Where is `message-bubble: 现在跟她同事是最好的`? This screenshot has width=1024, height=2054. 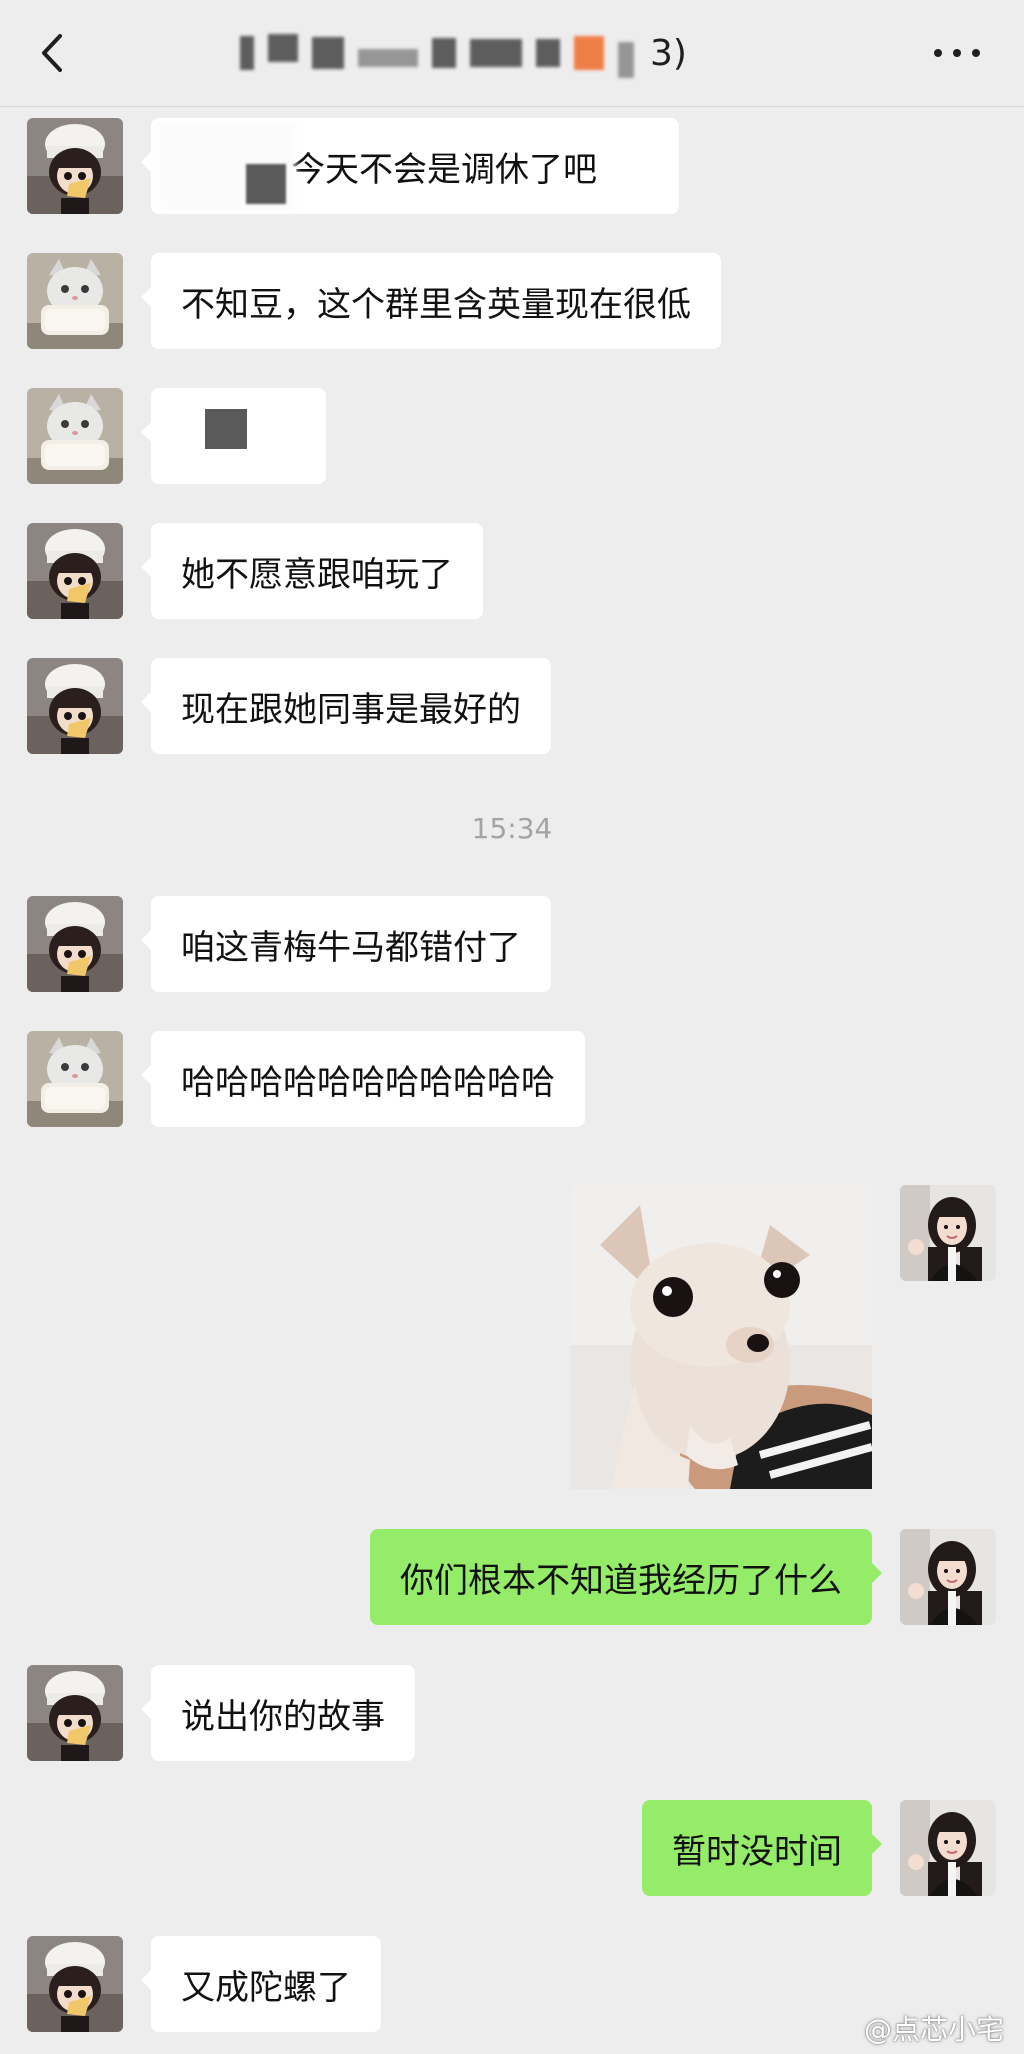 message-bubble: 现在跟她同事是最好的 is located at coordinates (346, 706).